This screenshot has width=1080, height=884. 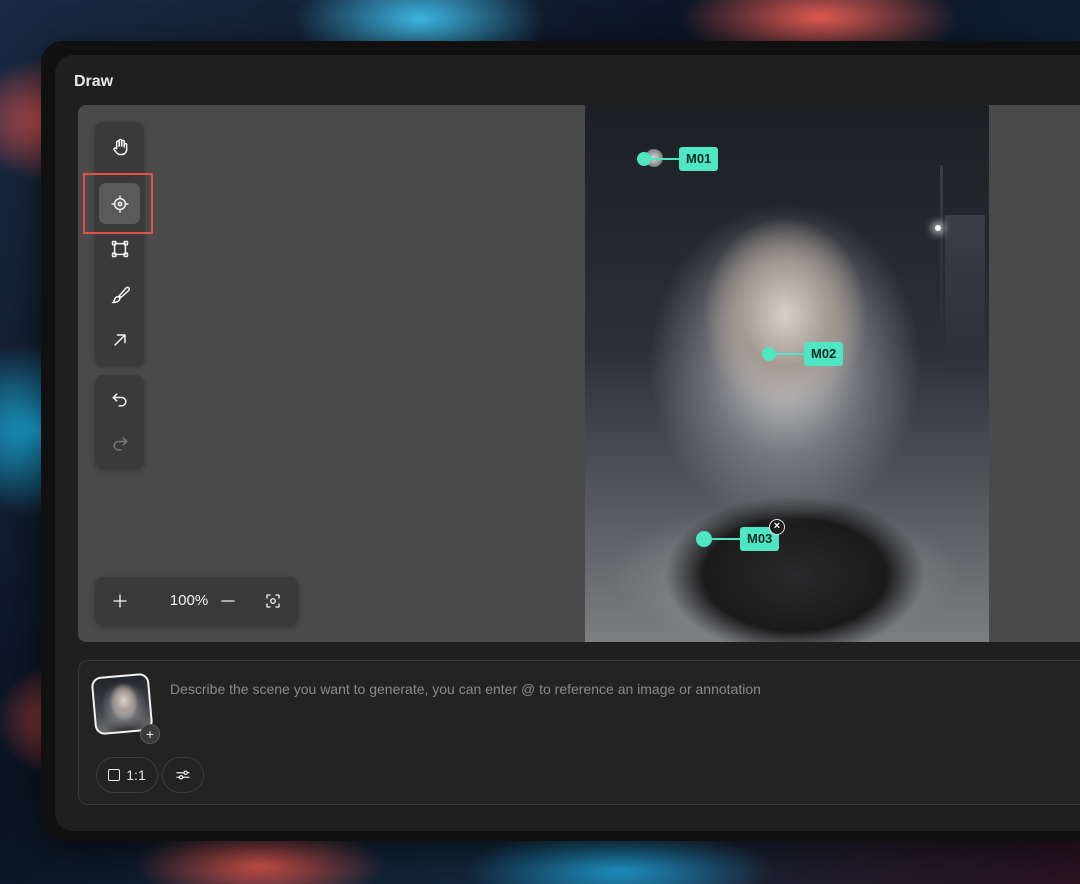 What do you see at coordinates (600, 689) in the screenshot?
I see `prompt-input` at bounding box center [600, 689].